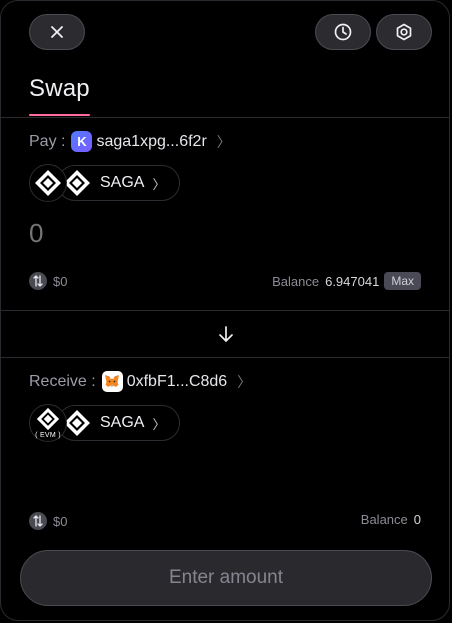  I want to click on pay-token-pair: SAGA 〉, so click(105, 183).